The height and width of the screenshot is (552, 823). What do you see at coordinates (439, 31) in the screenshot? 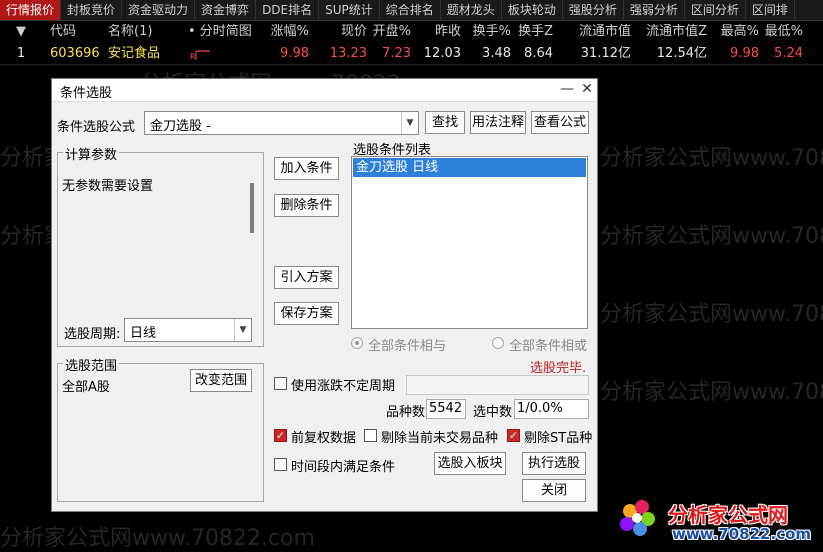
I see `column-header-prev-close: 昨收` at bounding box center [439, 31].